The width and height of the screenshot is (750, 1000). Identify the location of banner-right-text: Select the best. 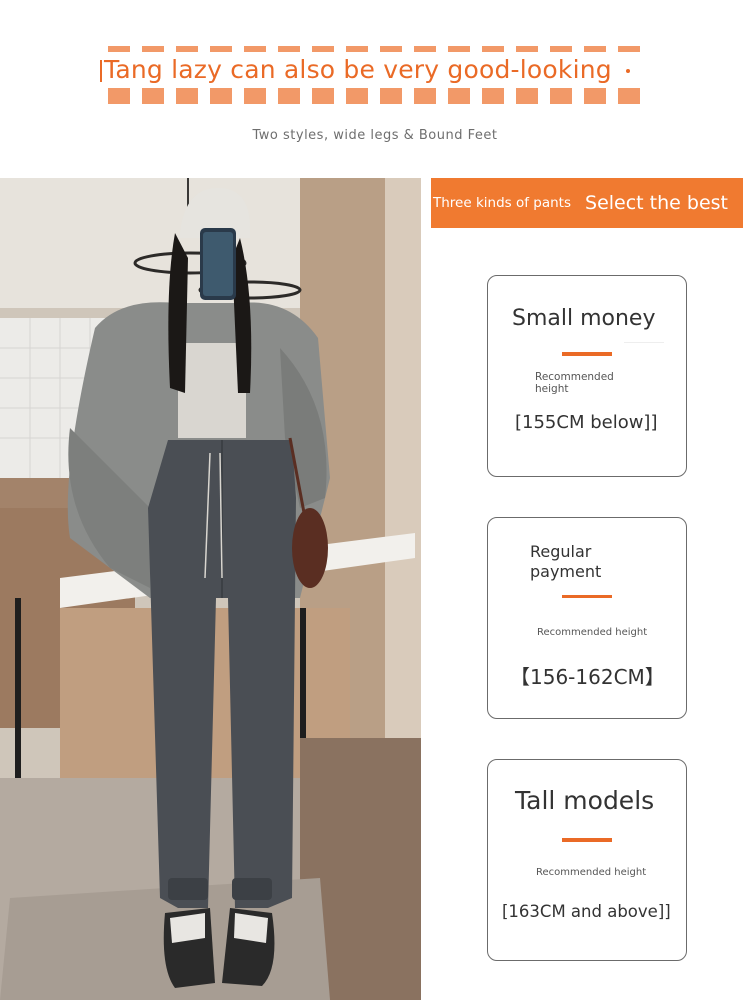
(656, 203).